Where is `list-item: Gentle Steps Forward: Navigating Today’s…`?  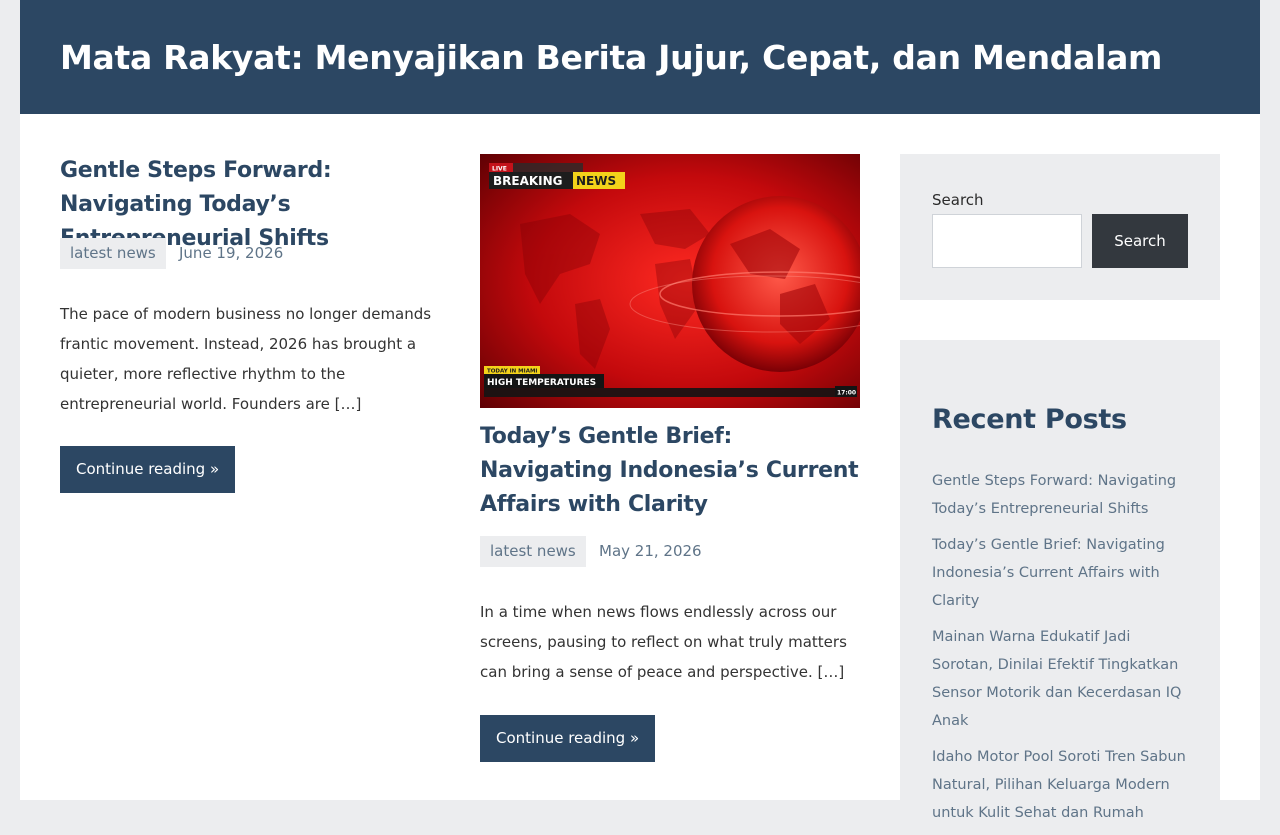 list-item: Gentle Steps Forward: Navigating Today’s… is located at coordinates (1063, 495).